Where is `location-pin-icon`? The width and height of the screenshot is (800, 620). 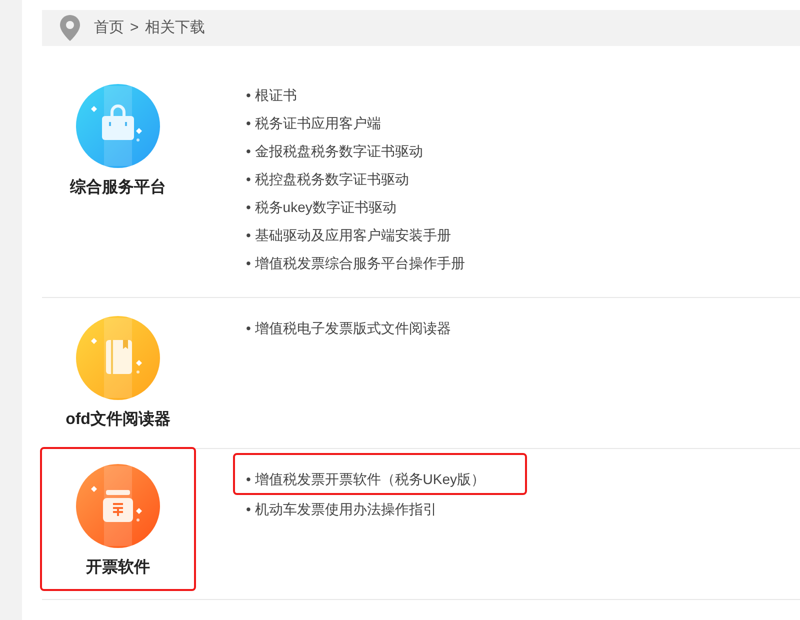
location-pin-icon is located at coordinates (70, 28).